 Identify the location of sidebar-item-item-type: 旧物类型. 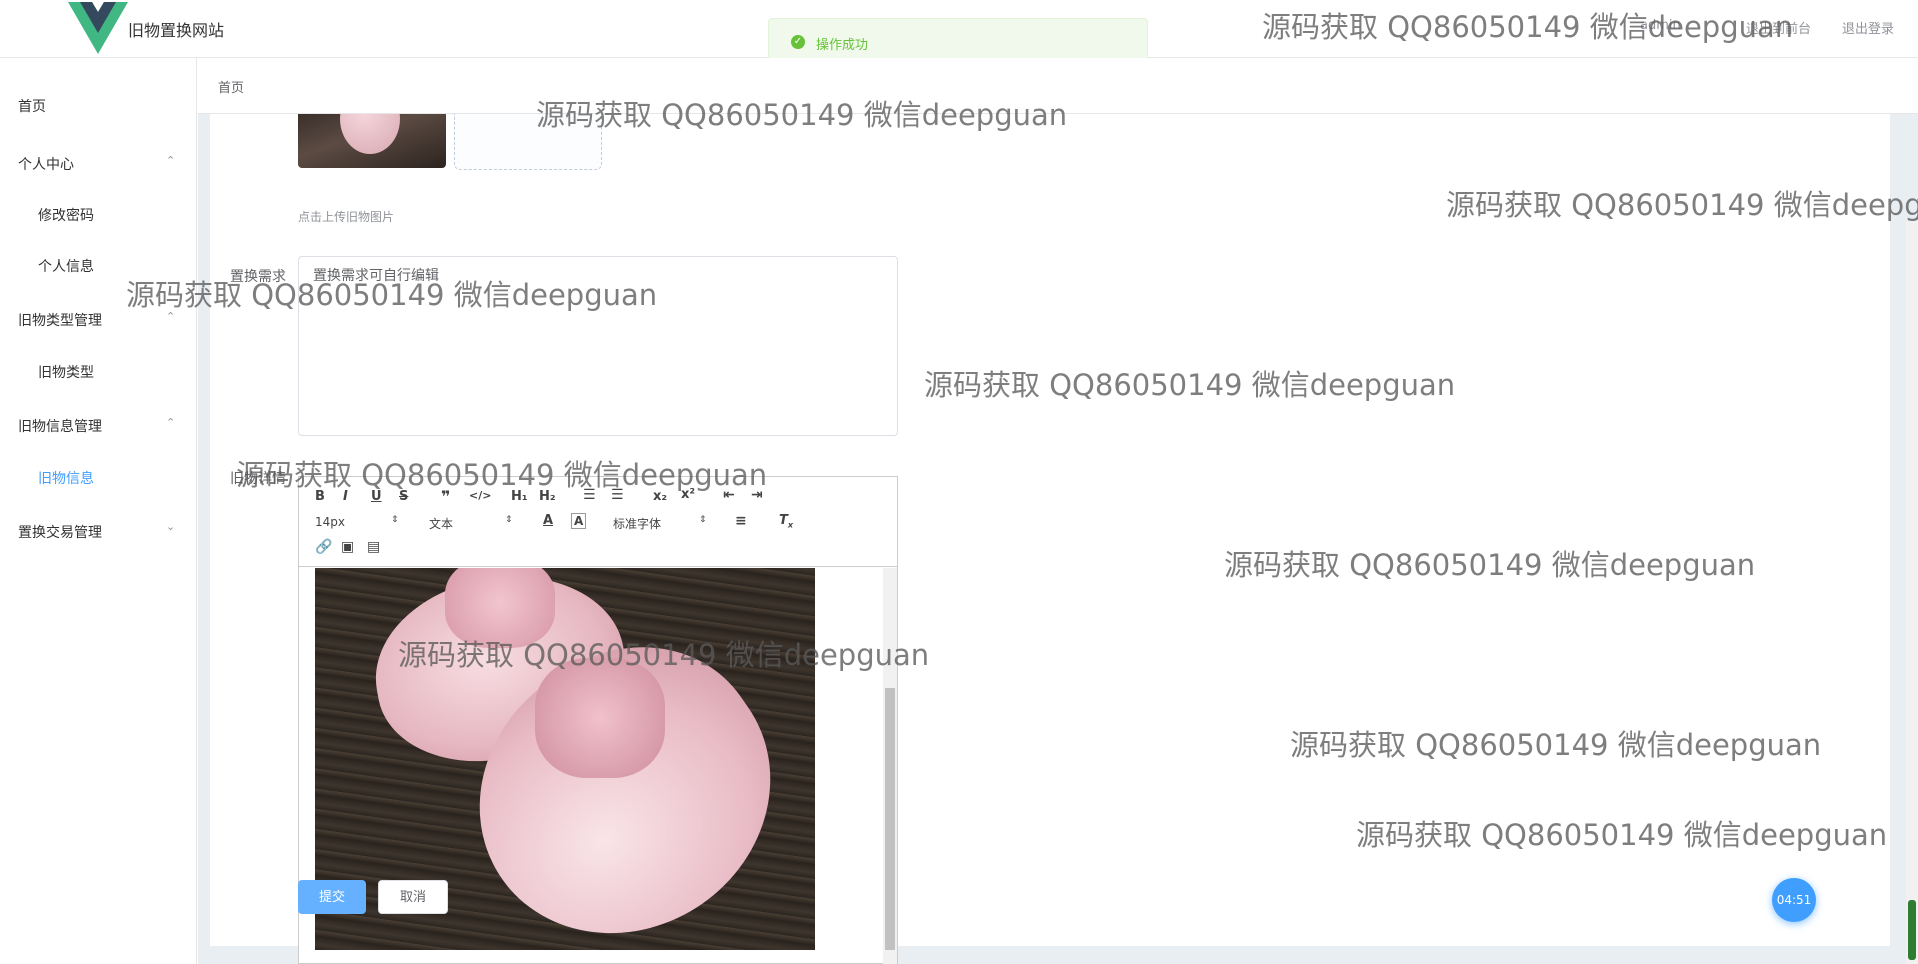
(66, 372).